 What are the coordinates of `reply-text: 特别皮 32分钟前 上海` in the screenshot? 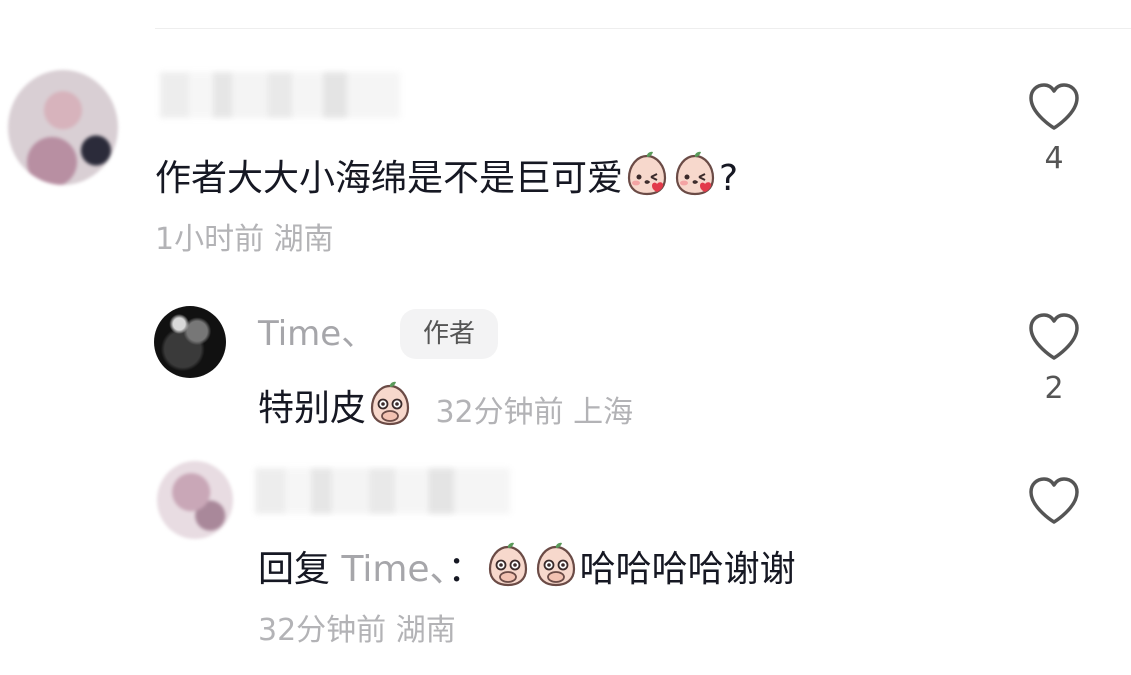 It's located at (445, 405).